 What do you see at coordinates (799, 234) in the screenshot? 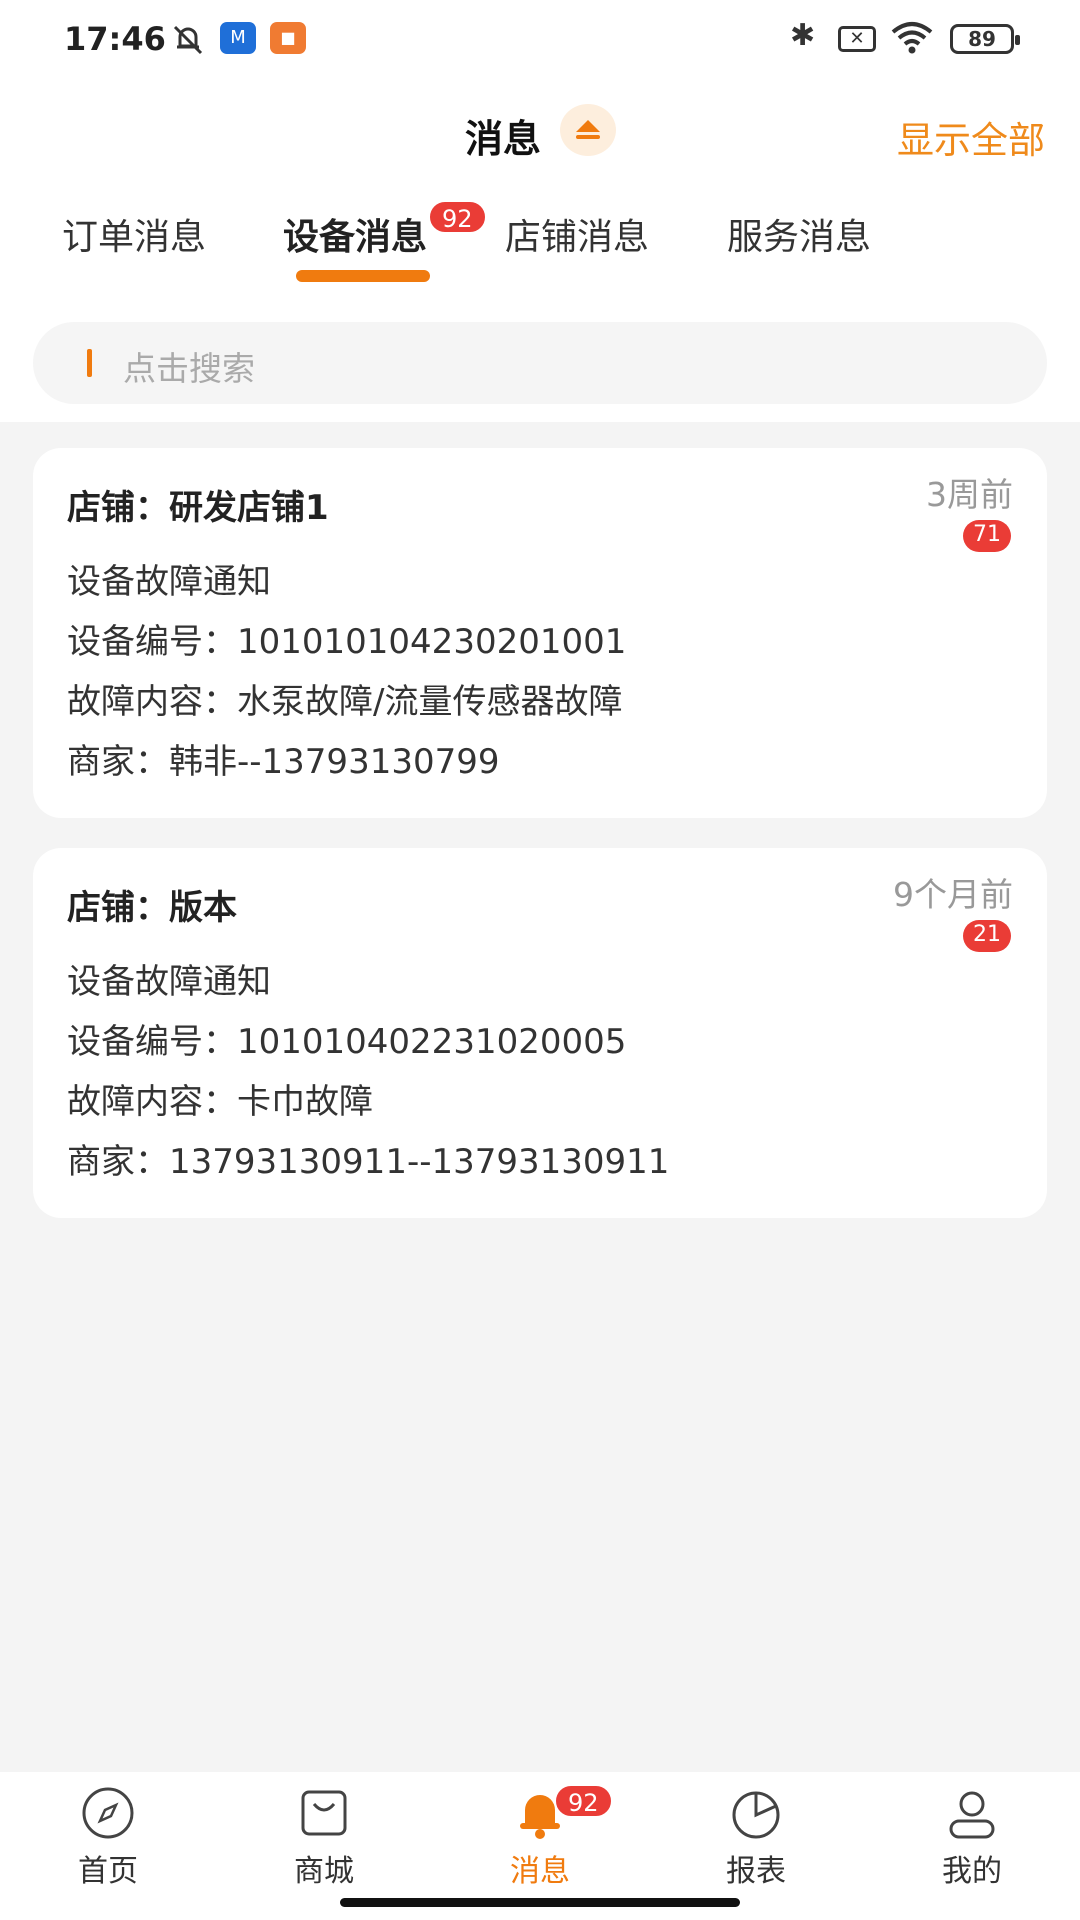
I see `tab-service-messages: 服务消息` at bounding box center [799, 234].